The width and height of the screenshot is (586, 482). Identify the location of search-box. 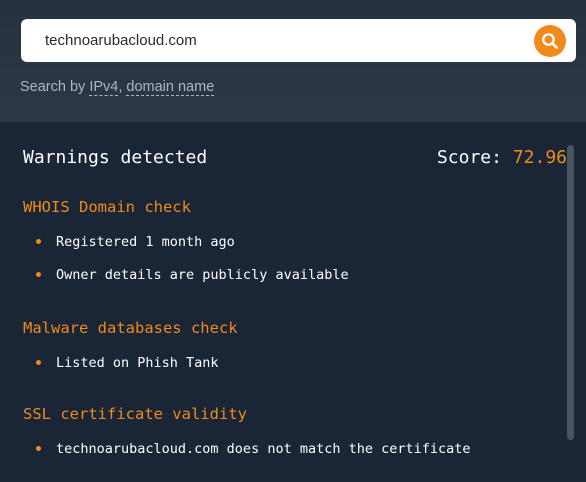
(298, 40).